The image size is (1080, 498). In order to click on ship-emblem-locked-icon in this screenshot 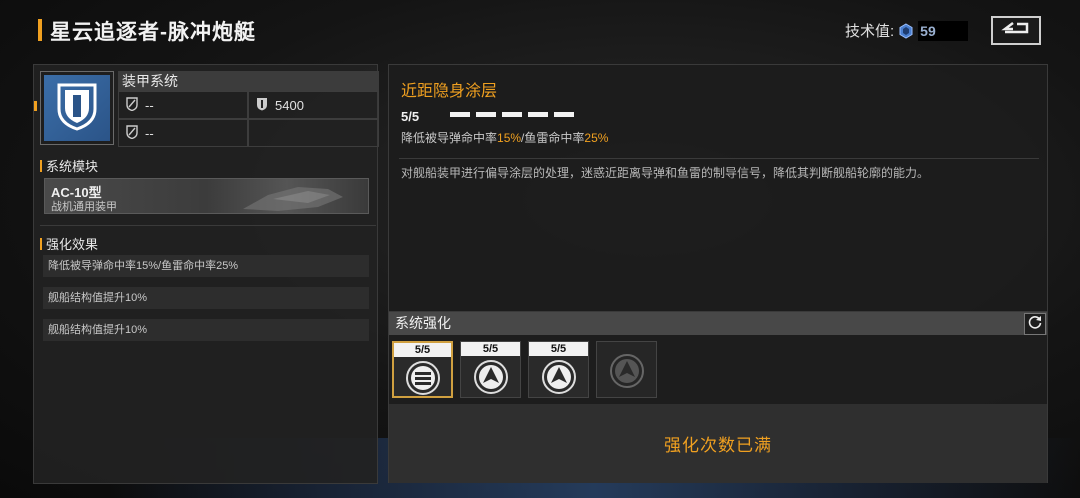, I will do `click(626, 371)`.